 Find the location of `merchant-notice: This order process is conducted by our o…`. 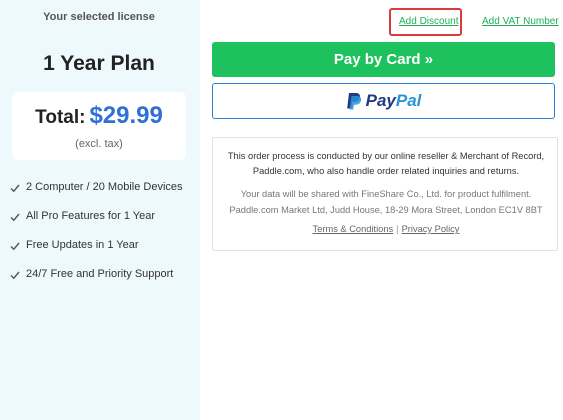

merchant-notice: This order process is conducted by our o… is located at coordinates (386, 164).